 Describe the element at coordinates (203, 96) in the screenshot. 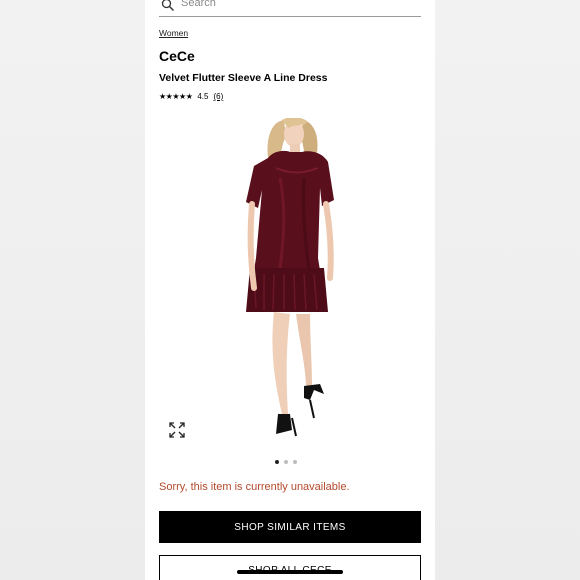

I see `rating-value: 4.5` at that location.